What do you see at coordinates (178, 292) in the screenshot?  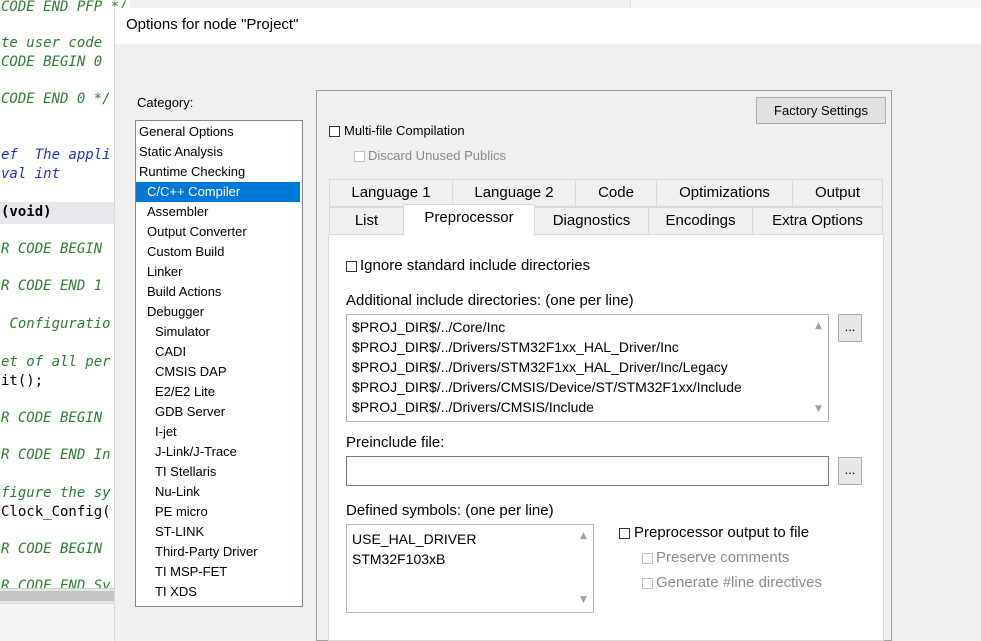 I see `category-item-build-actions: Build Actions` at bounding box center [178, 292].